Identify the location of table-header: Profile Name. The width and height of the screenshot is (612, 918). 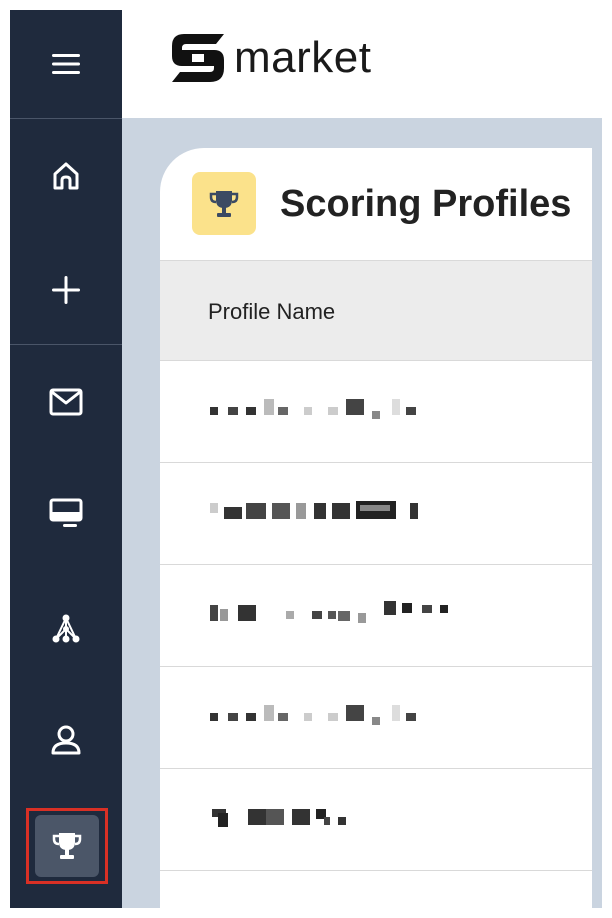
(376, 311).